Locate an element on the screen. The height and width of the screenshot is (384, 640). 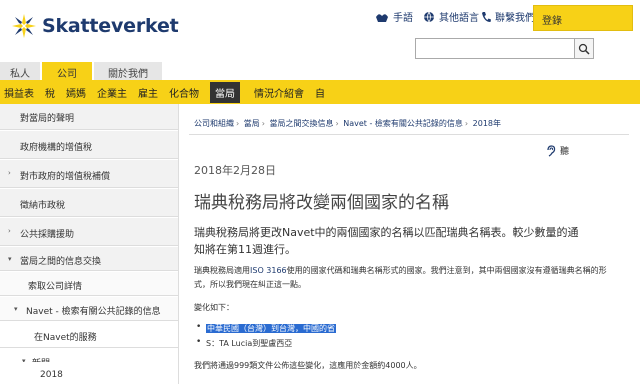
ear-icon is located at coordinates (551, 150).